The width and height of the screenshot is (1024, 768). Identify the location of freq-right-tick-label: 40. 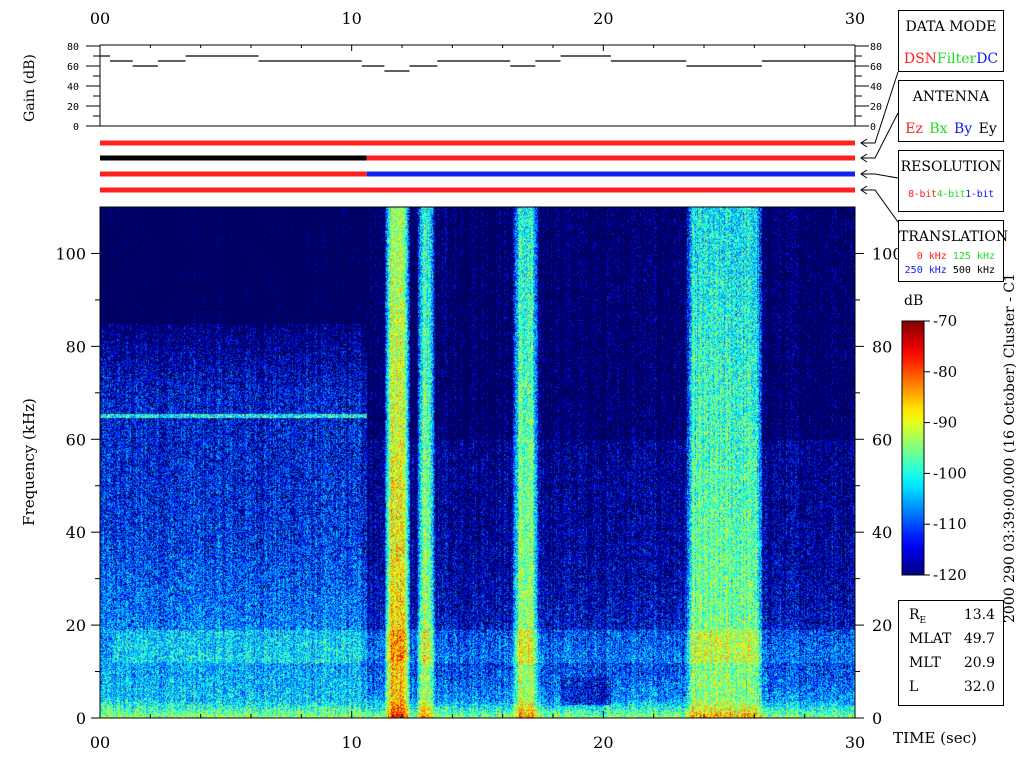
(882, 532).